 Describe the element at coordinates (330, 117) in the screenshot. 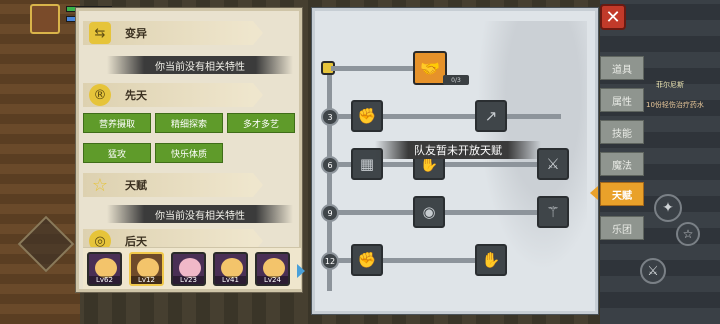

I see `talent-level-badge: 3` at that location.